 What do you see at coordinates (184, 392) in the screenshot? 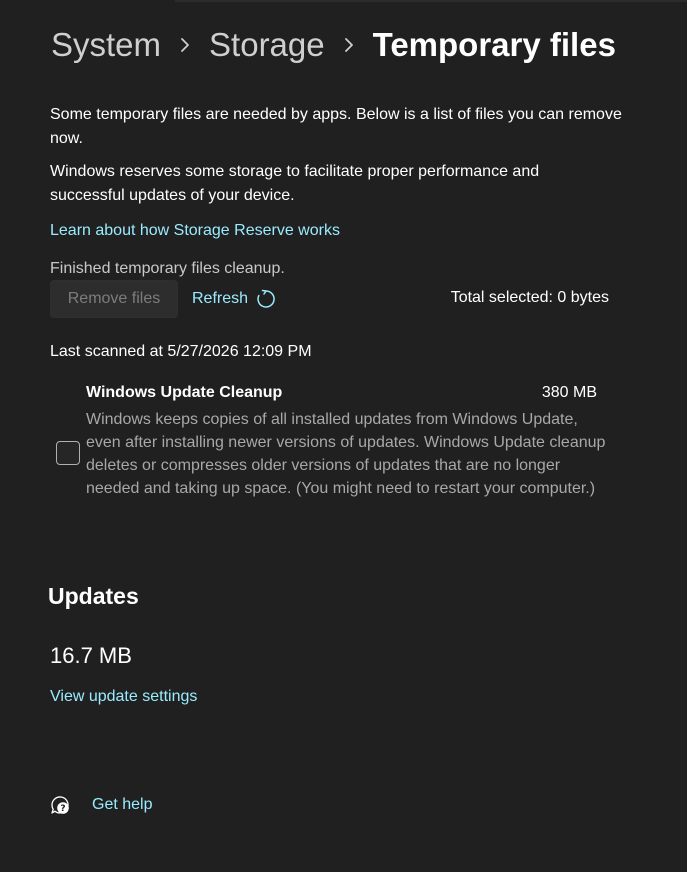
I see `item-title: Windows Update Cleanup` at bounding box center [184, 392].